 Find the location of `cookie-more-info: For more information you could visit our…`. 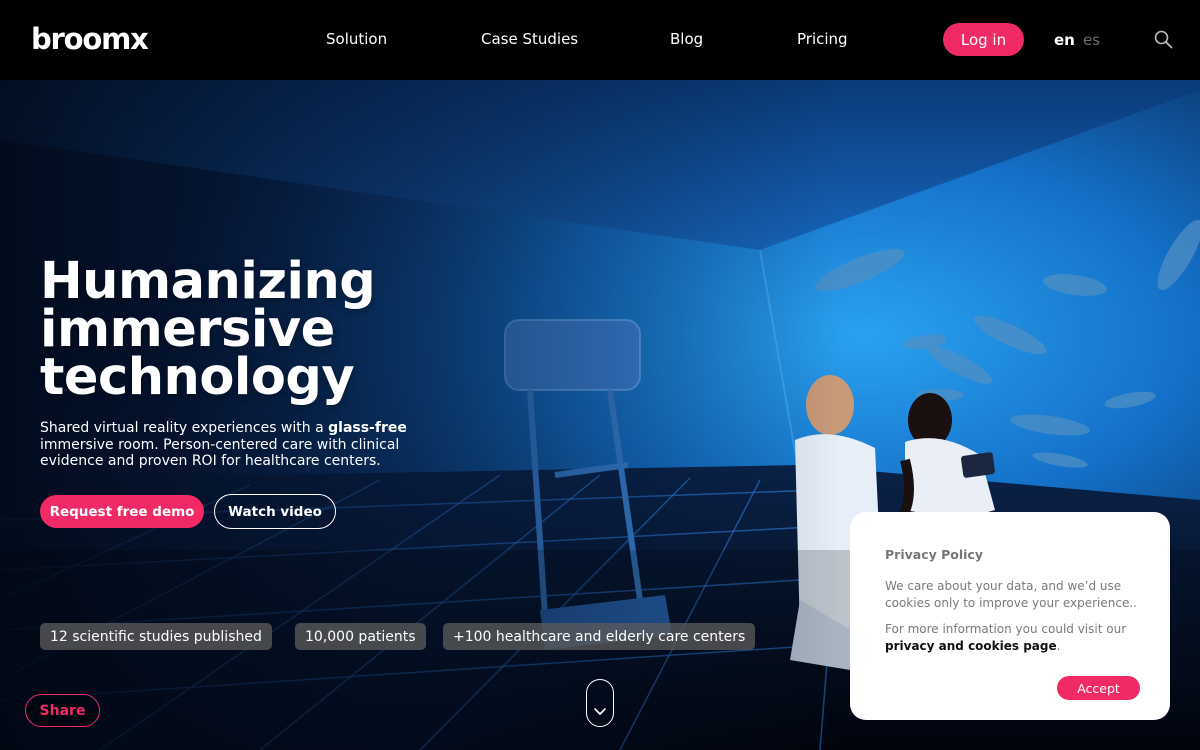

cookie-more-info: For more information you could visit our… is located at coordinates (1016, 638).